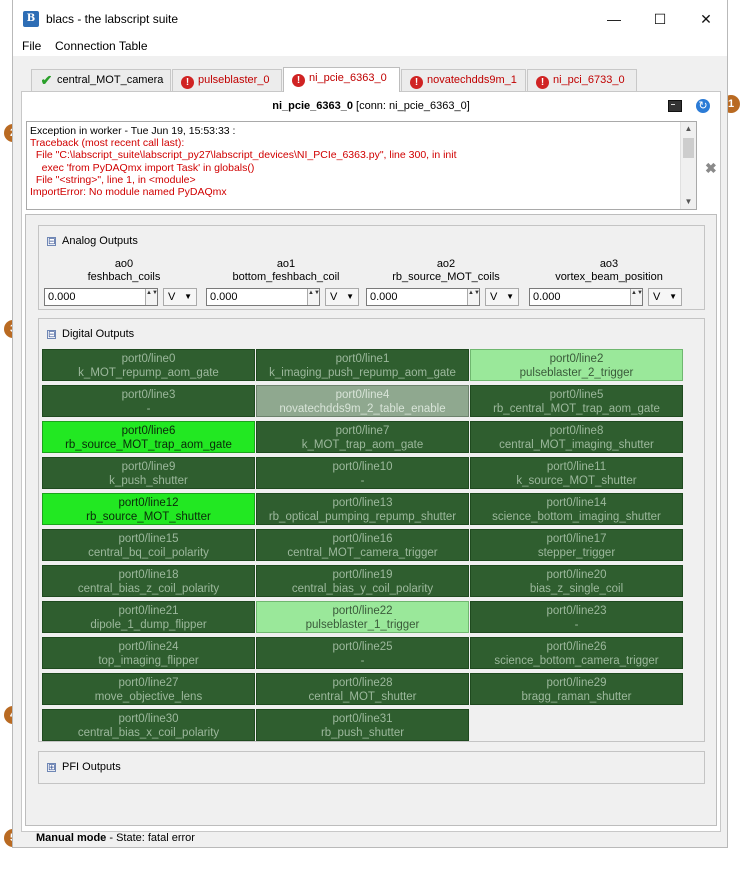 The height and width of the screenshot is (875, 740). What do you see at coordinates (576, 575) in the screenshot?
I see `do-port-label: port0/line20` at bounding box center [576, 575].